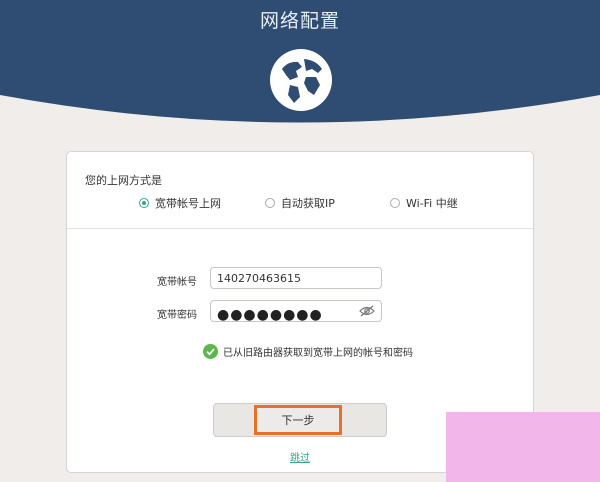  Describe the element at coordinates (300, 228) in the screenshot. I see `section-divider` at that location.